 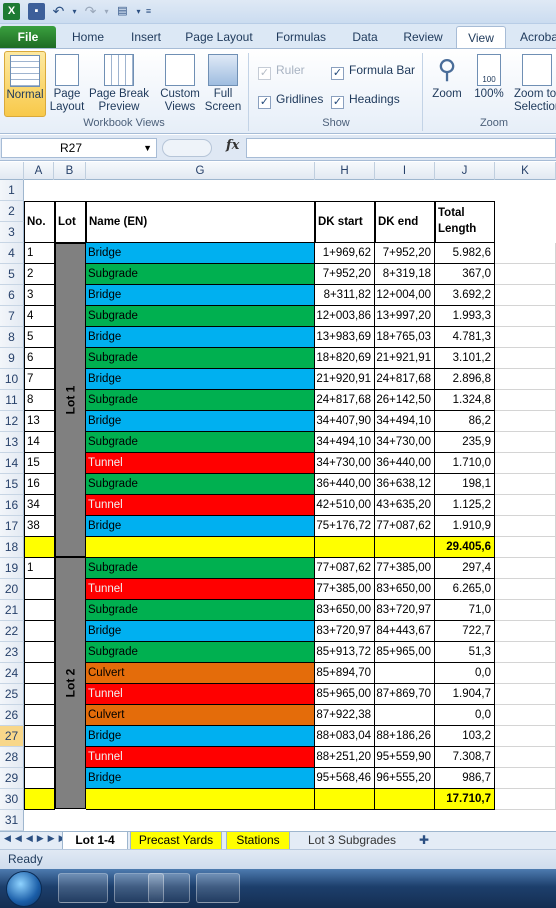 I want to click on row-header: 19, so click(x=12, y=568).